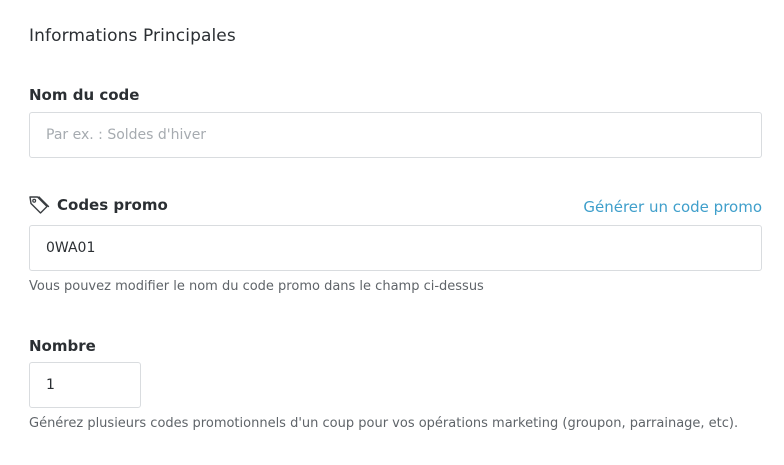 The image size is (784, 465). I want to click on tag-icon, so click(39, 205).